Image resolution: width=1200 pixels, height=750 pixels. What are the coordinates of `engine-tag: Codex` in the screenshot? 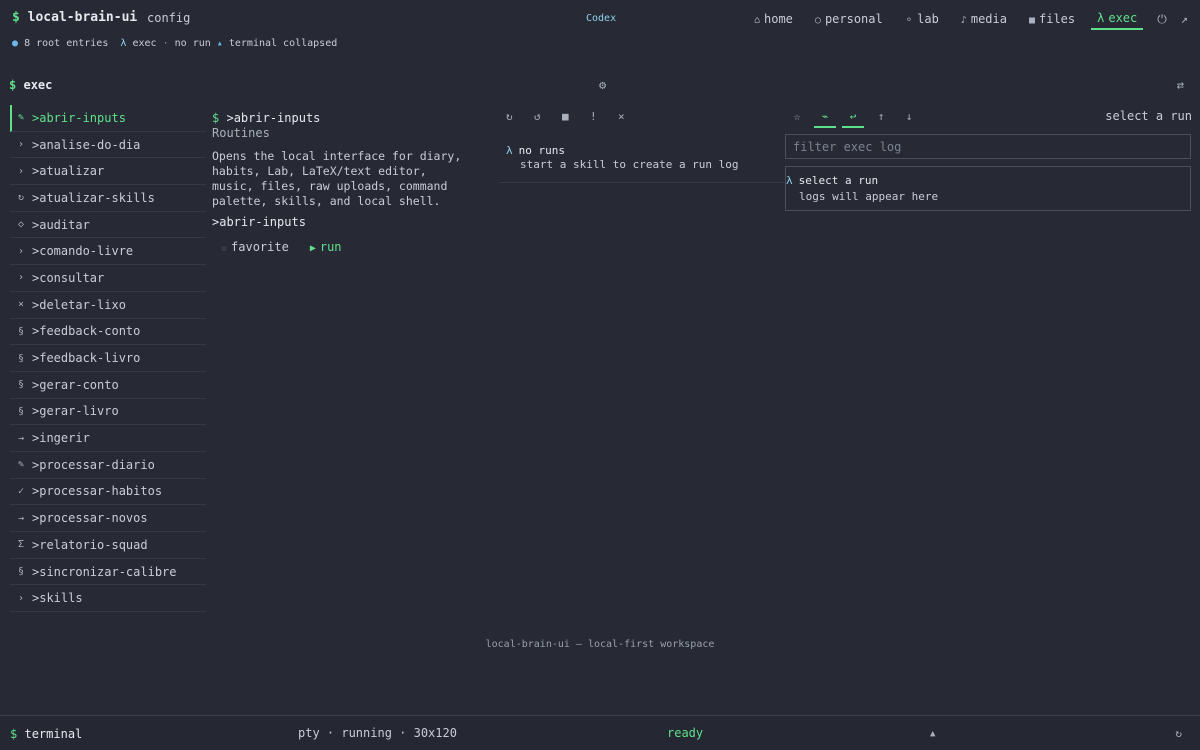 It's located at (601, 18).